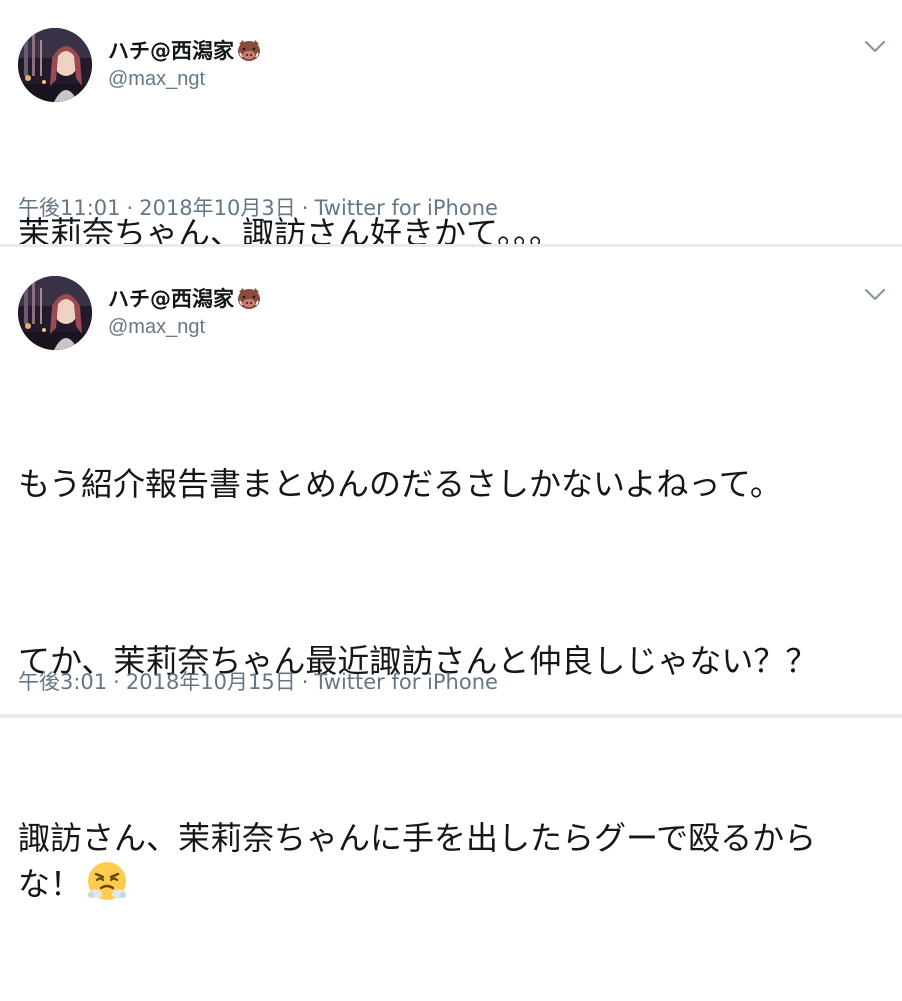  Describe the element at coordinates (211, 682) in the screenshot. I see `tweet-date: 2018年10月15日` at that location.